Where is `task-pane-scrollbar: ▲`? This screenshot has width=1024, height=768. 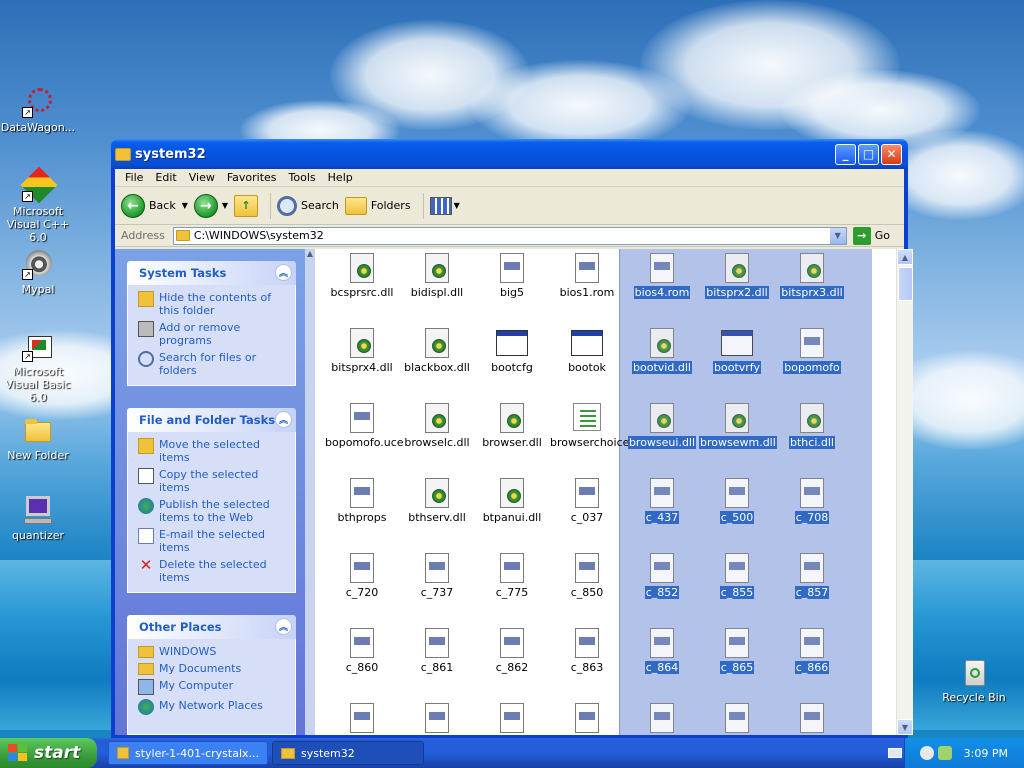 task-pane-scrollbar: ▲ is located at coordinates (310, 492).